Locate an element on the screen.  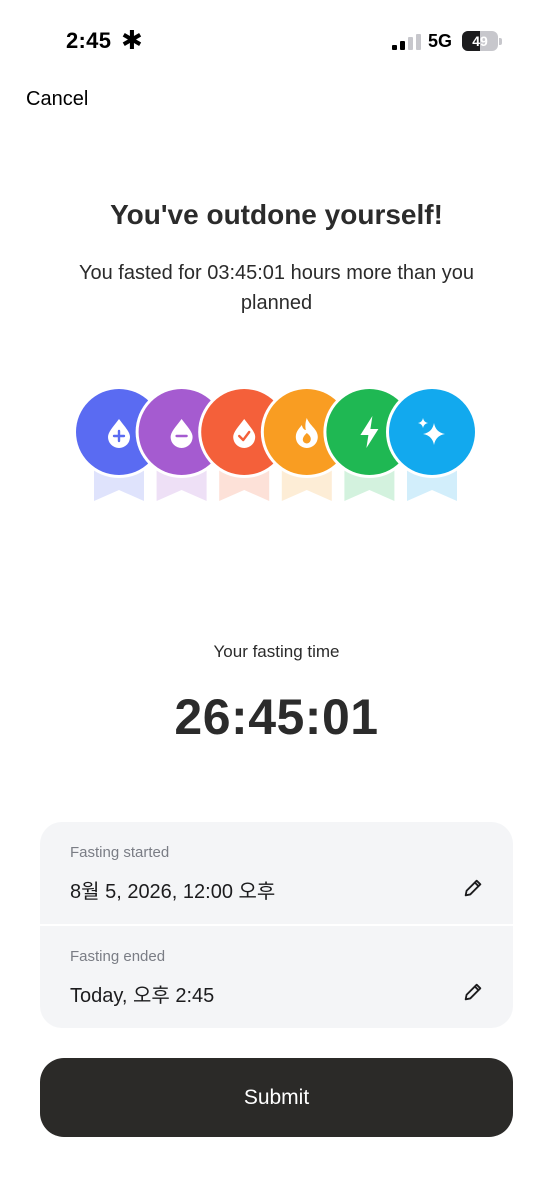
status-bar: 2:45 ✱ 5G 49 is located at coordinates (276, 42).